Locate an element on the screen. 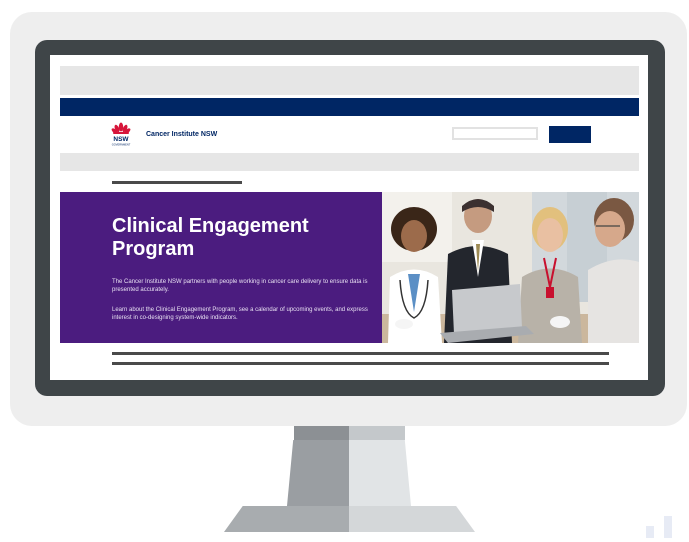 This screenshot has width=689, height=542. top-gray-bar is located at coordinates (349, 80).